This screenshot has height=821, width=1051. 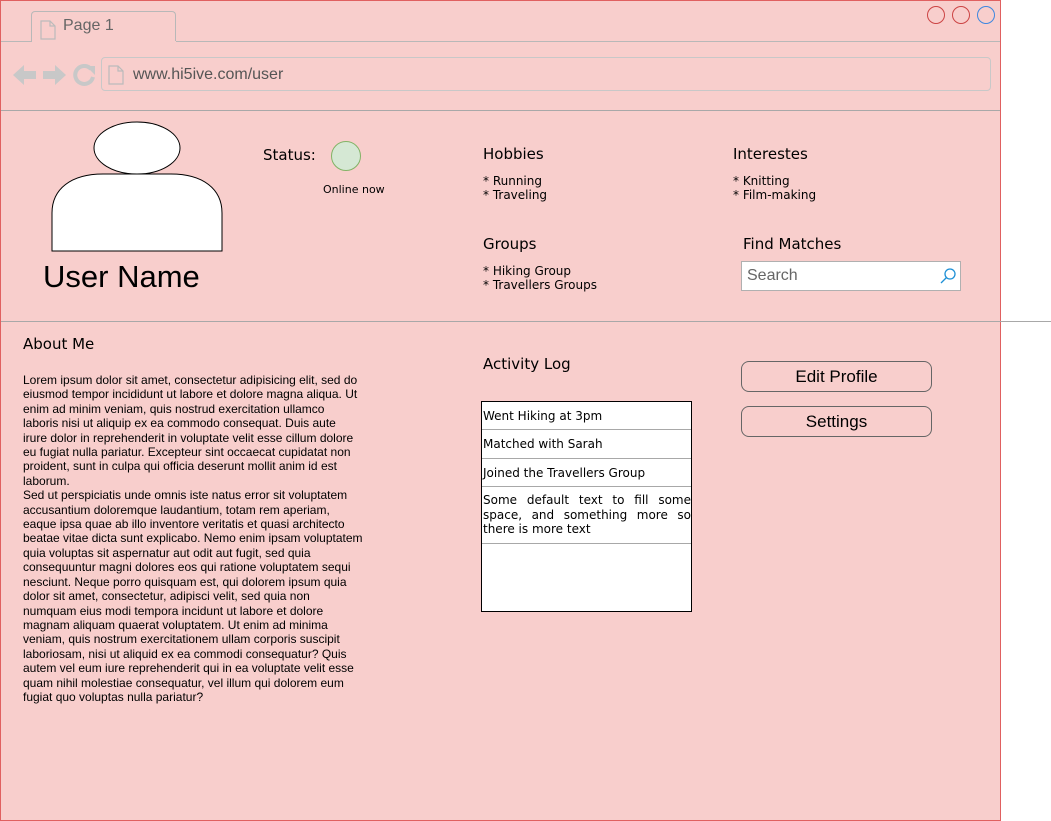 I want to click on find-matches-title: Find Matches, so click(x=792, y=244).